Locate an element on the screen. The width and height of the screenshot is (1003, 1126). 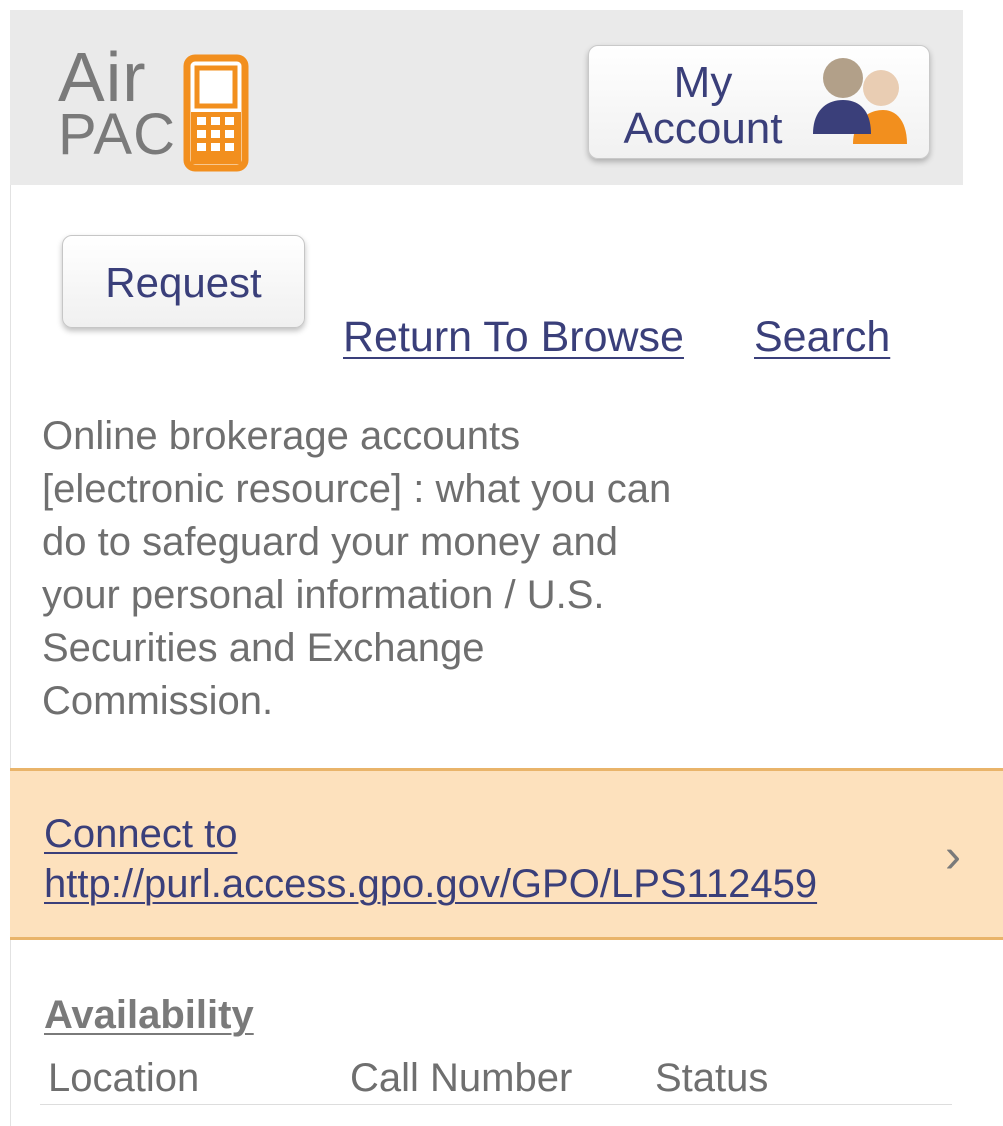
table-divider is located at coordinates (496, 1104).